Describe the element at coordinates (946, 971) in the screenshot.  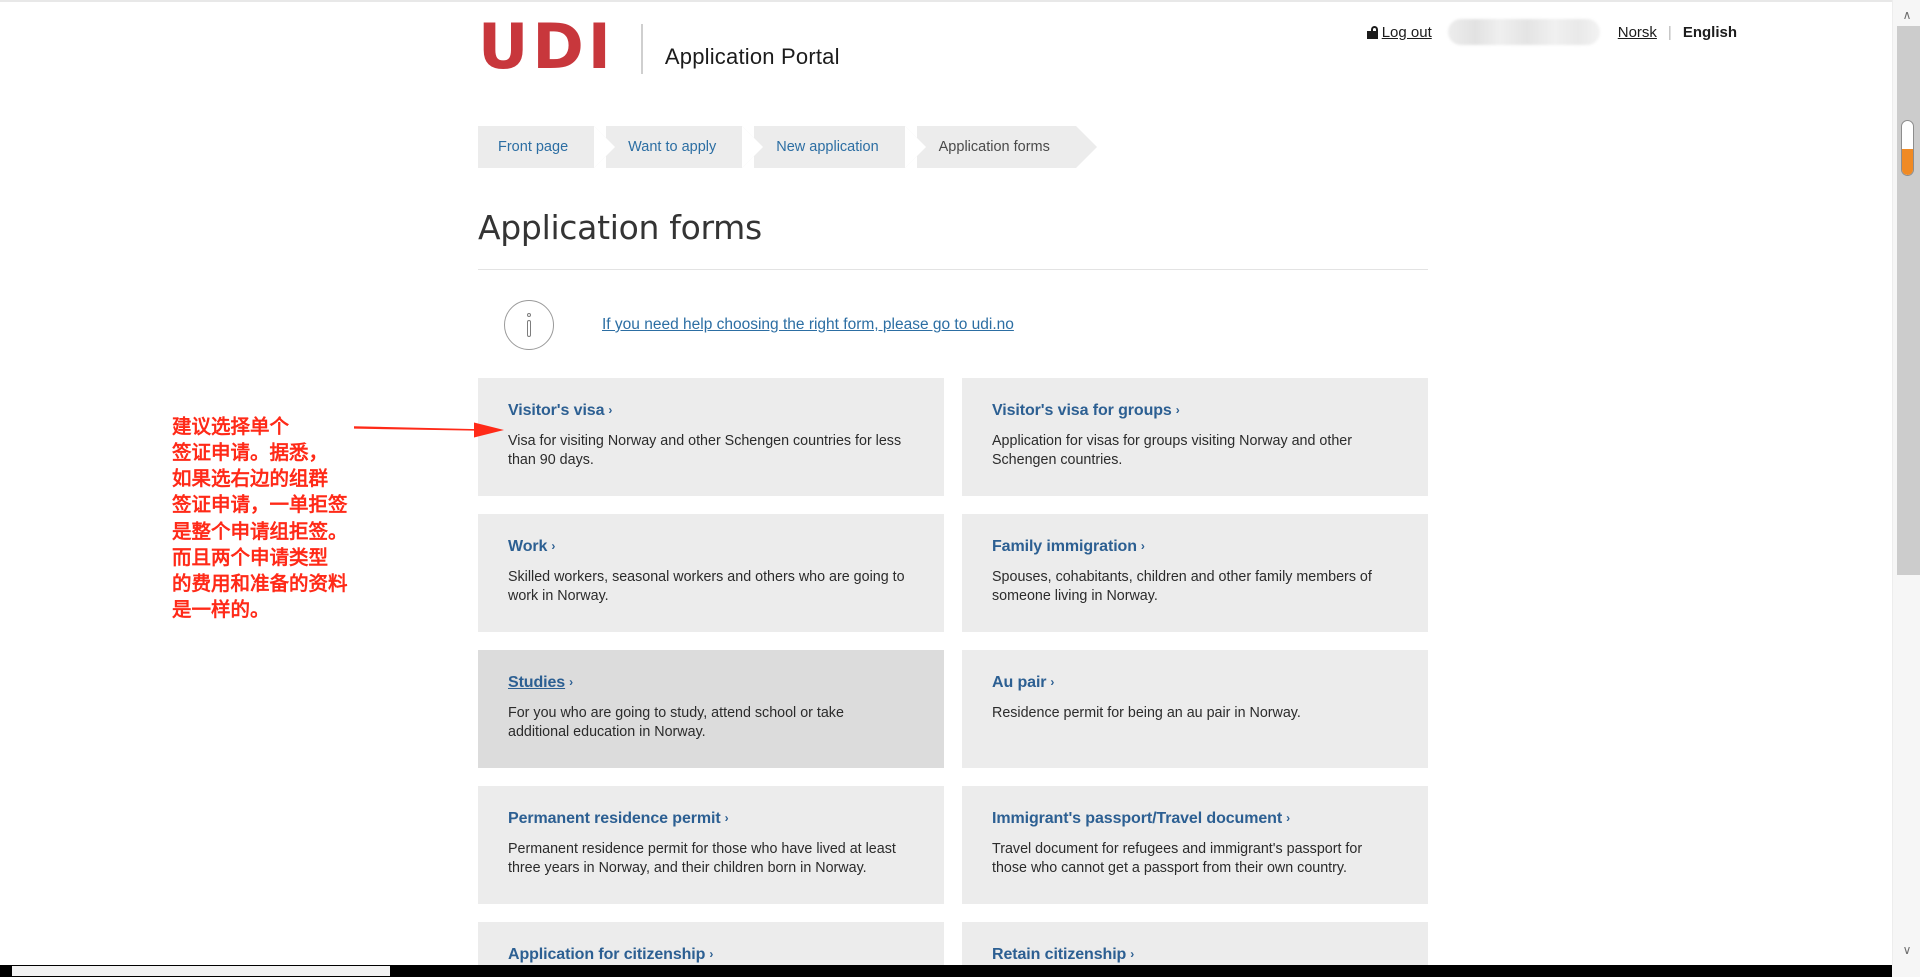
I see `horizontal-scrollbar` at that location.